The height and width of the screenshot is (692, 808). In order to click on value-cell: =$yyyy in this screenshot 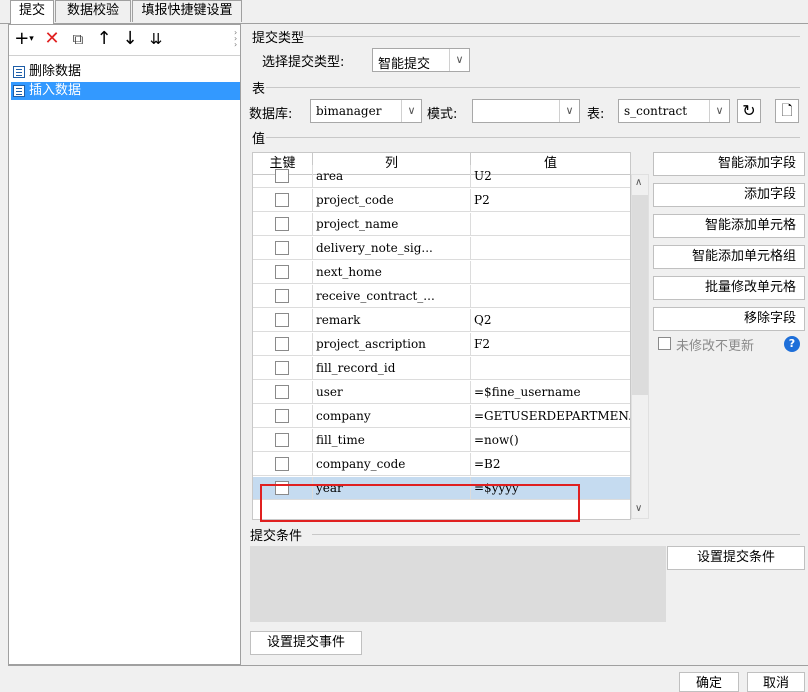, I will do `click(550, 488)`.